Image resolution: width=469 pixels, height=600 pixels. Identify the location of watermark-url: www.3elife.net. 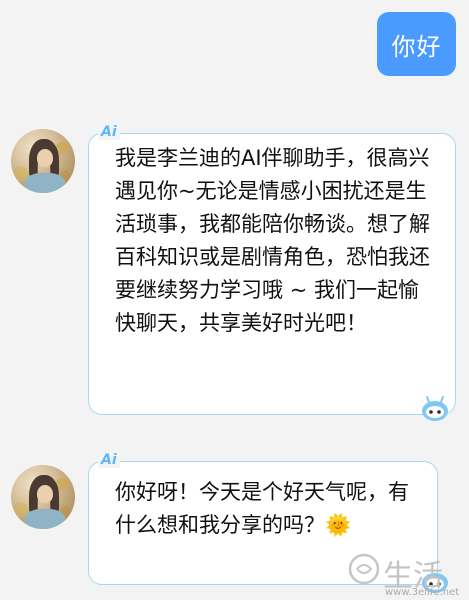
(422, 592).